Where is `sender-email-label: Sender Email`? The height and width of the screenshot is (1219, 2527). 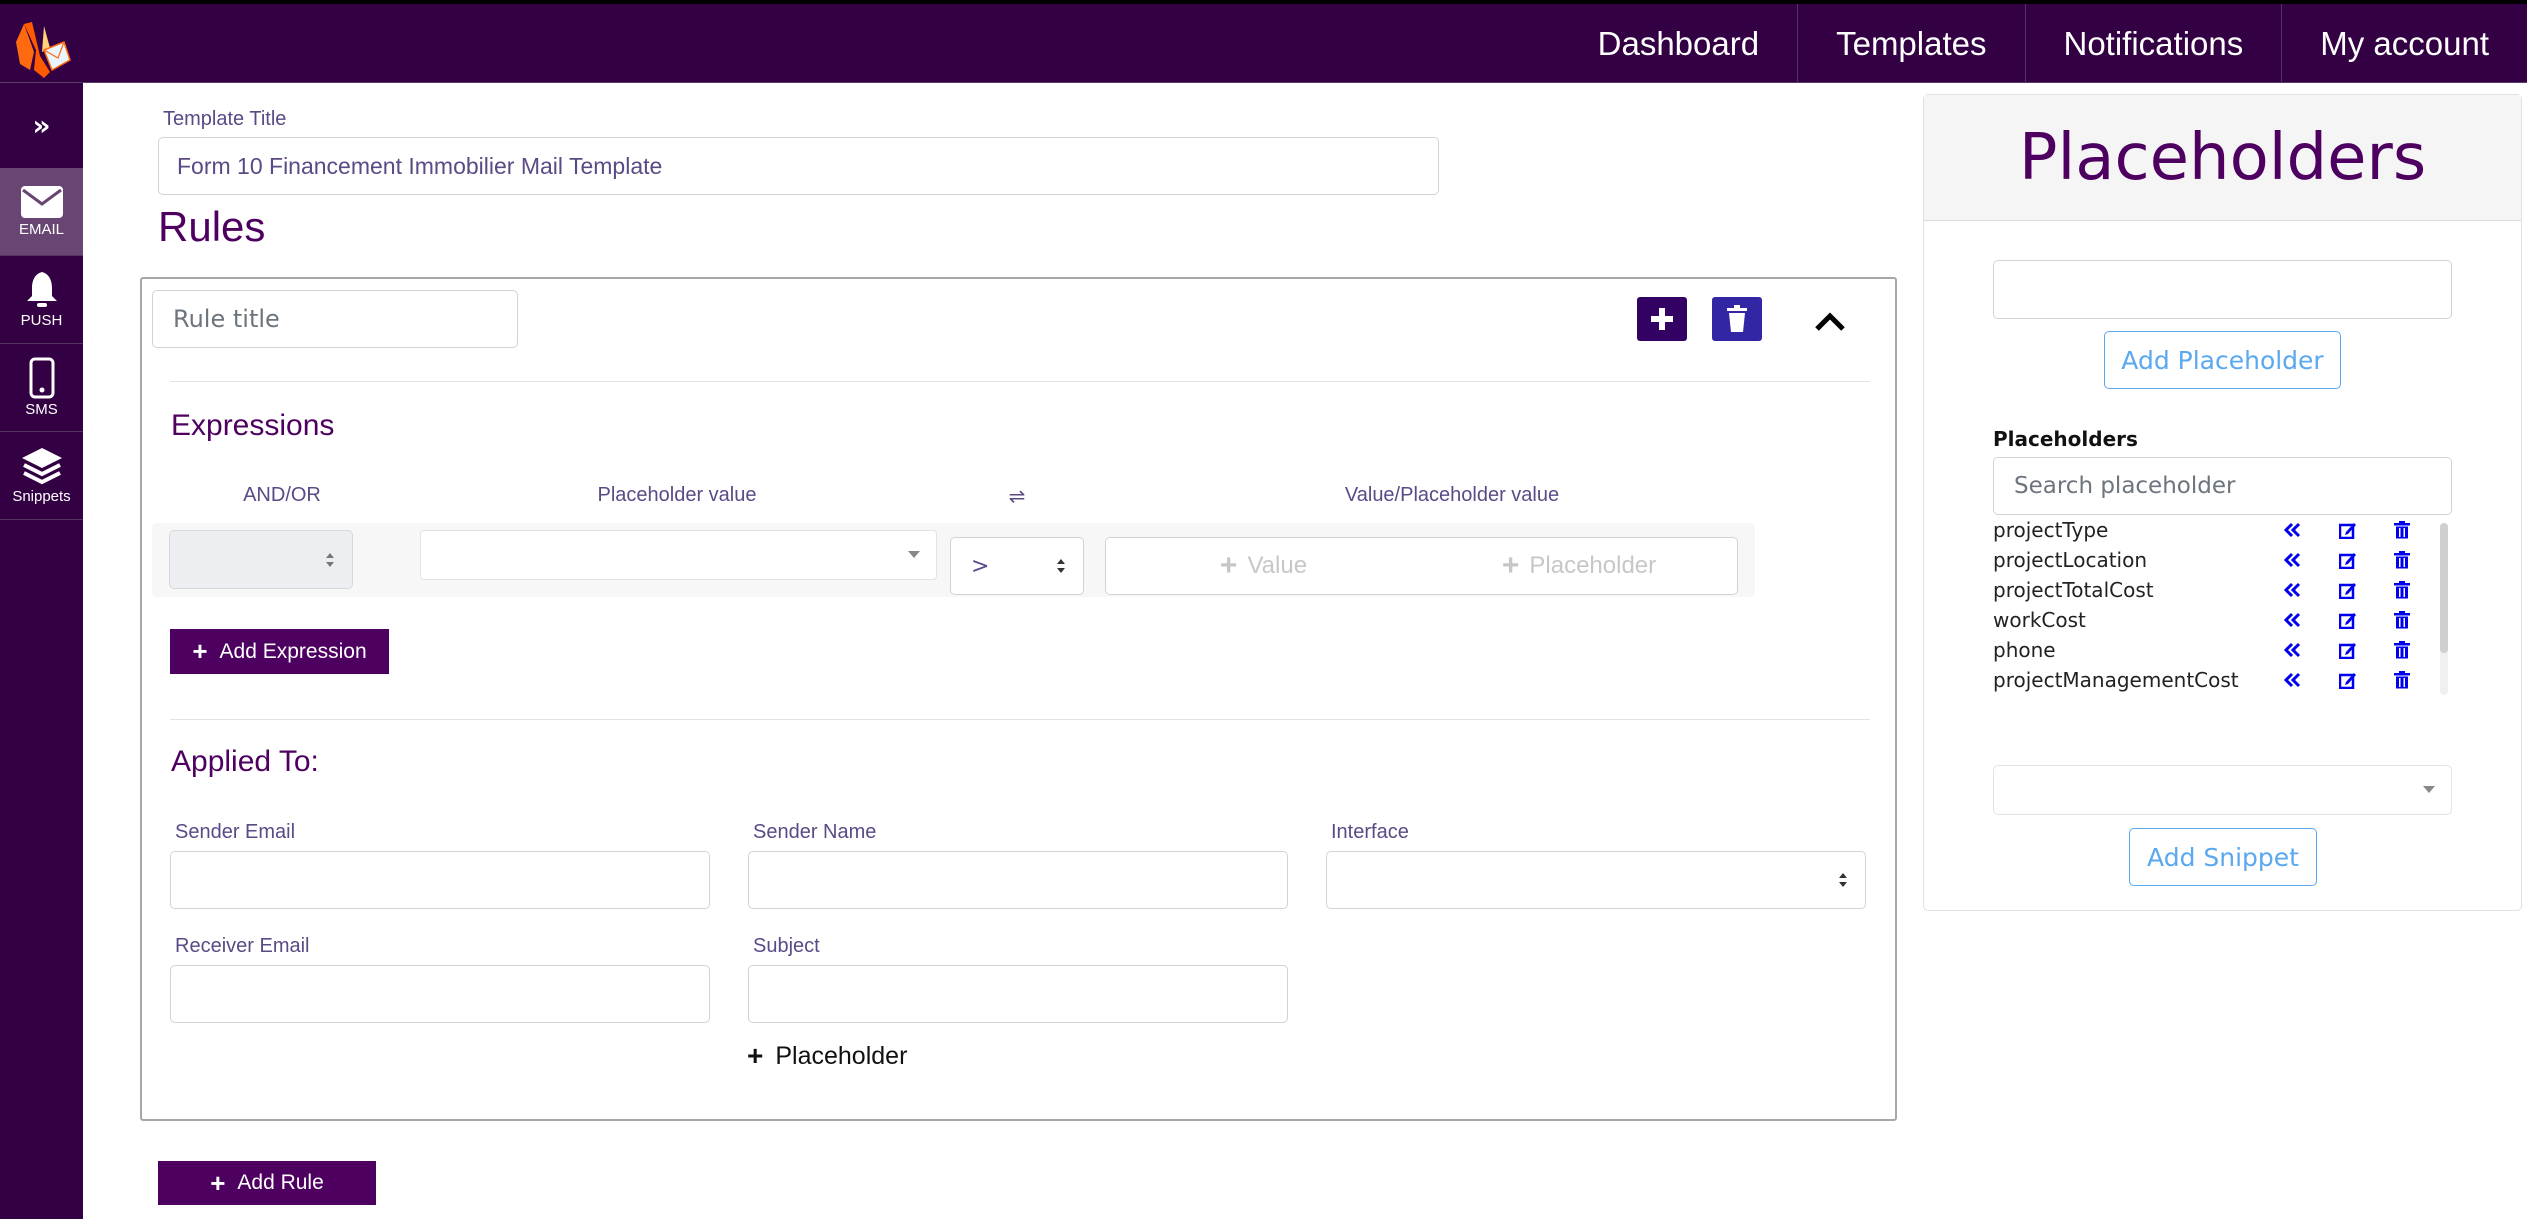 sender-email-label: Sender Email is located at coordinates (235, 832).